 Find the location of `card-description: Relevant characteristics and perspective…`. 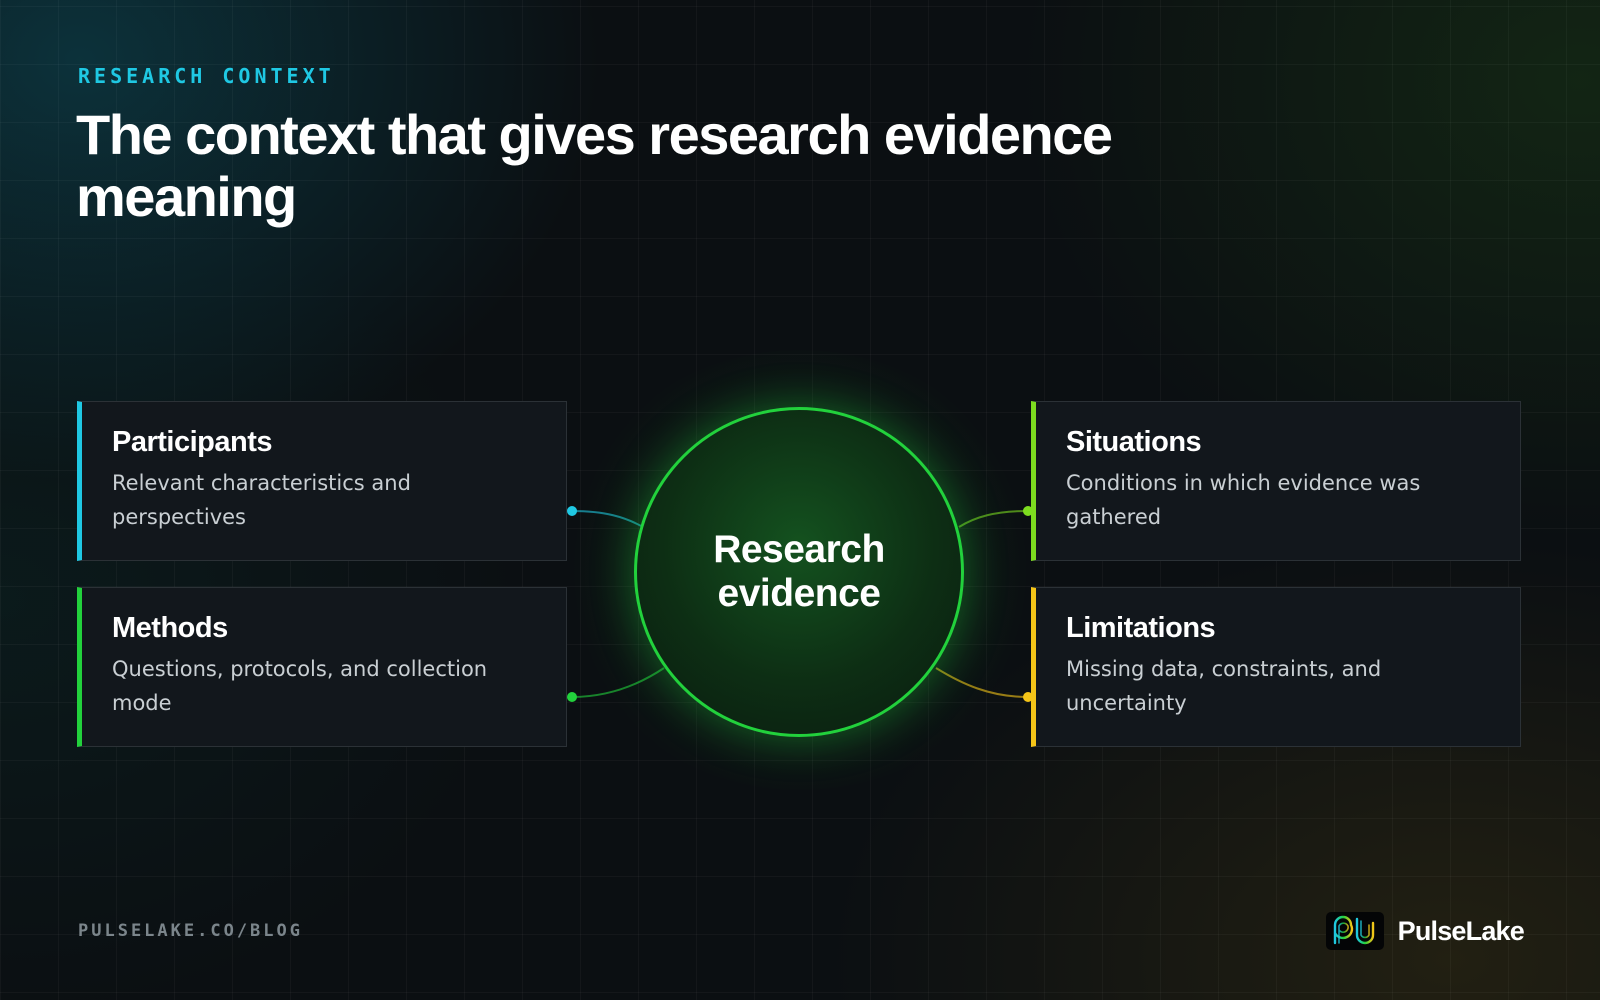

card-description: Relevant characteristics and perspective… is located at coordinates (261, 500).